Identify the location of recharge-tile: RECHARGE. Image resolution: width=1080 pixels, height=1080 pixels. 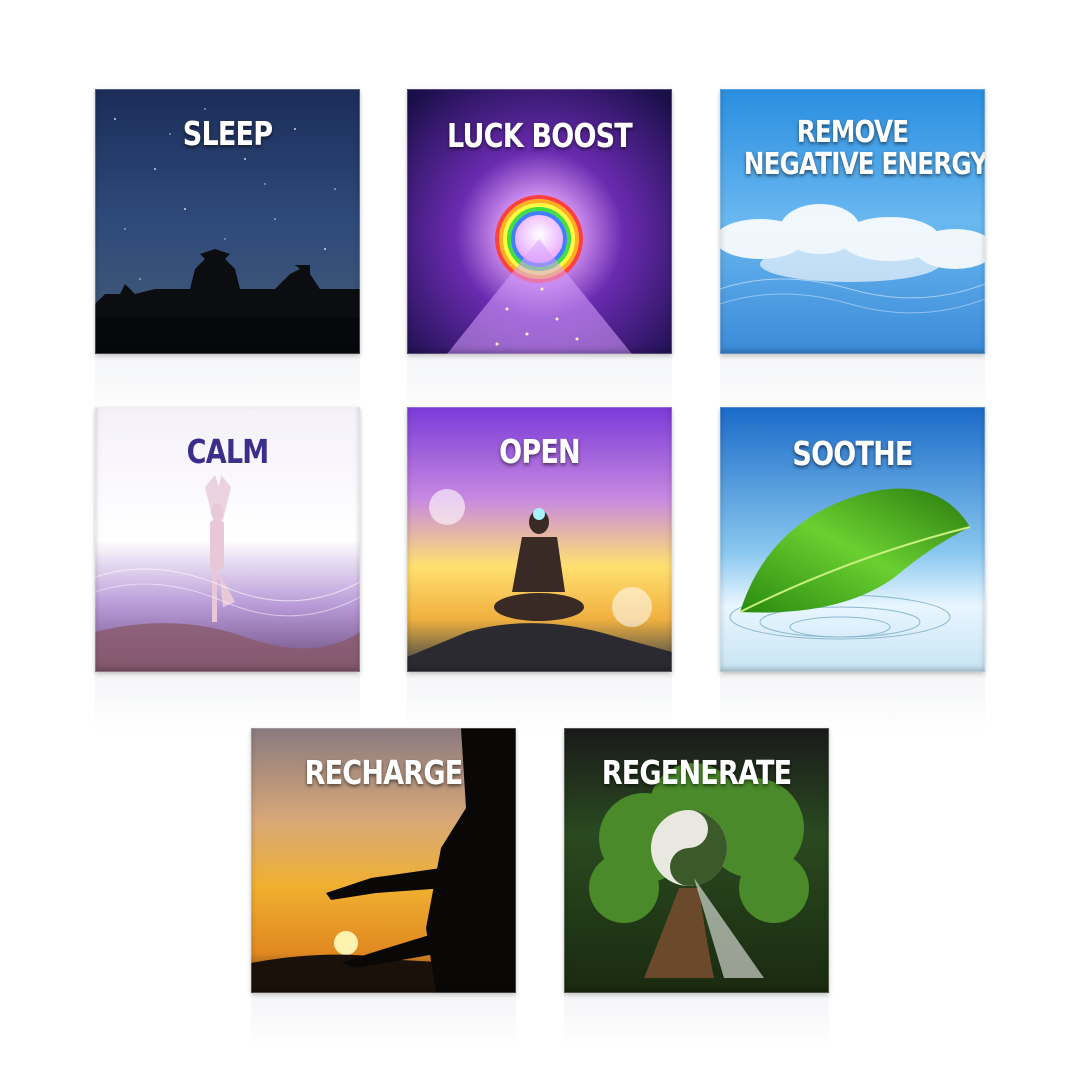
(383, 860).